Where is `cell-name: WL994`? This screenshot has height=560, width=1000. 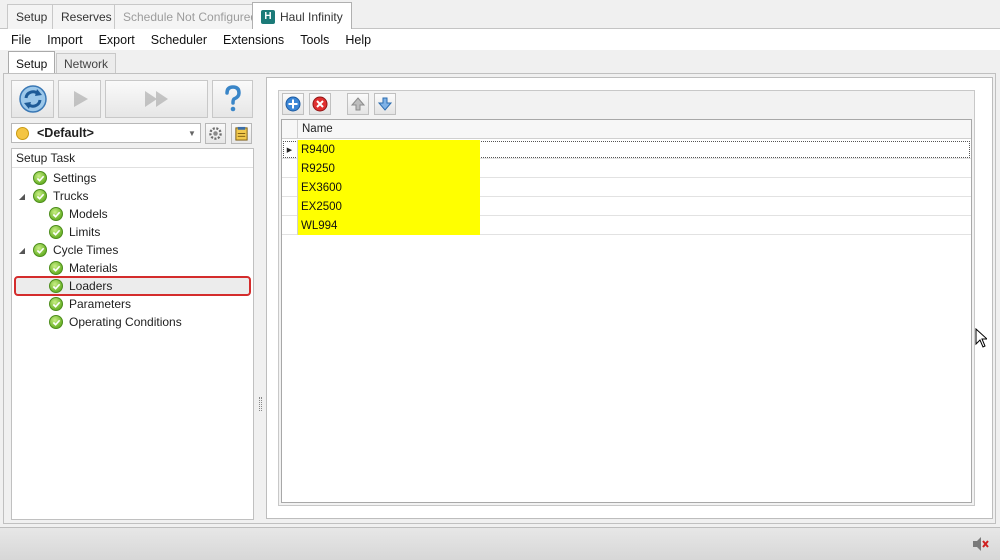
cell-name: WL994 is located at coordinates (389, 225).